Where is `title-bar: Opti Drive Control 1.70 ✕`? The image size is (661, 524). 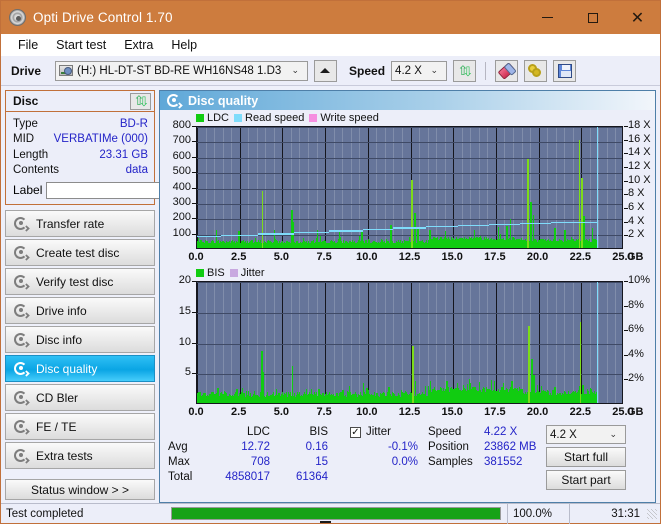 title-bar: Opti Drive Control 1.70 ✕ is located at coordinates (330, 17).